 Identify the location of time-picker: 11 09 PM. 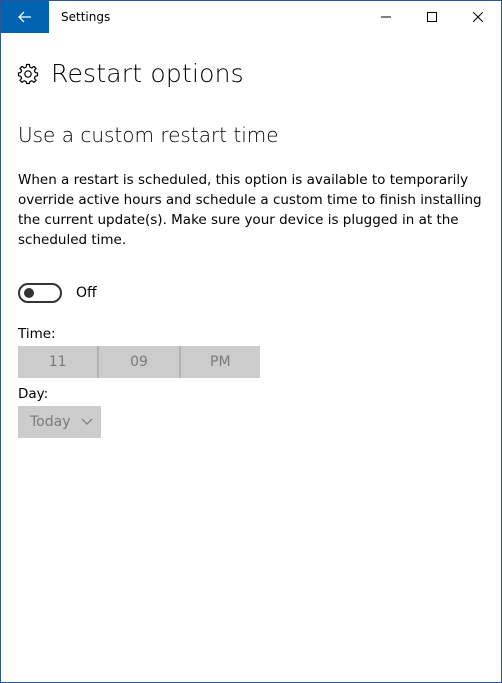
(139, 362).